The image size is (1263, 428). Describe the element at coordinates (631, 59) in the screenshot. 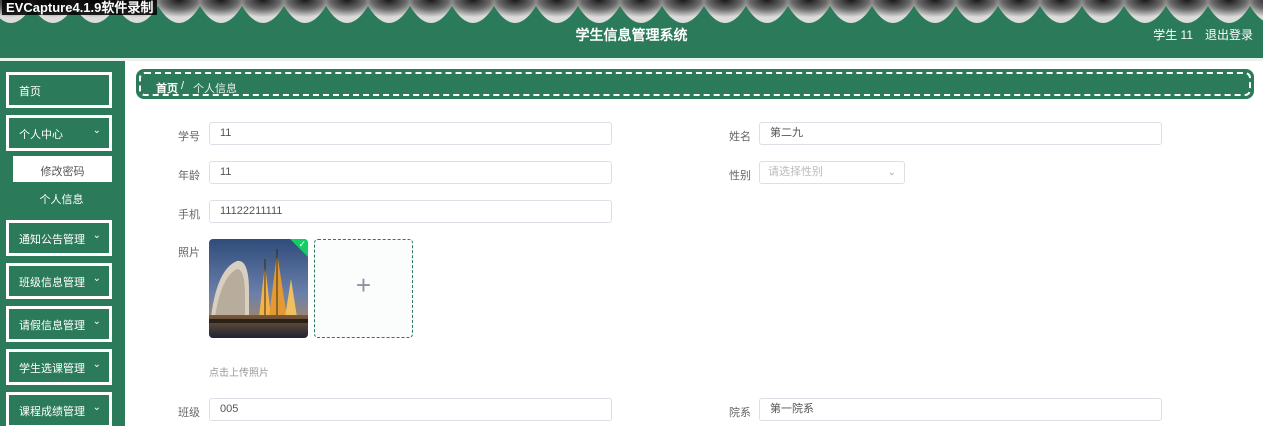

I see `header-divider` at that location.